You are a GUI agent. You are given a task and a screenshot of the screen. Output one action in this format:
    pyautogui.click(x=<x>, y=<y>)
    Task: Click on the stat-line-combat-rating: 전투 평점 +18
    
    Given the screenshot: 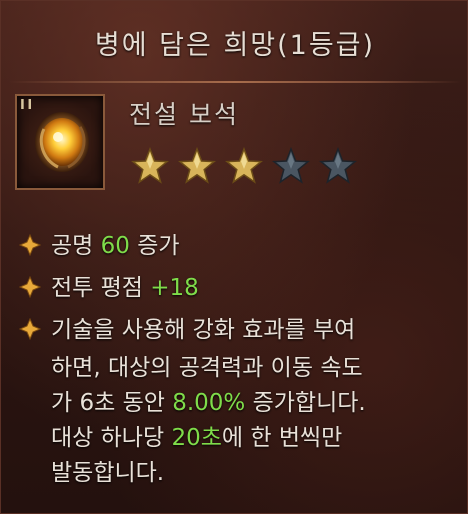 What is the action you would take?
    pyautogui.click(x=108, y=289)
    